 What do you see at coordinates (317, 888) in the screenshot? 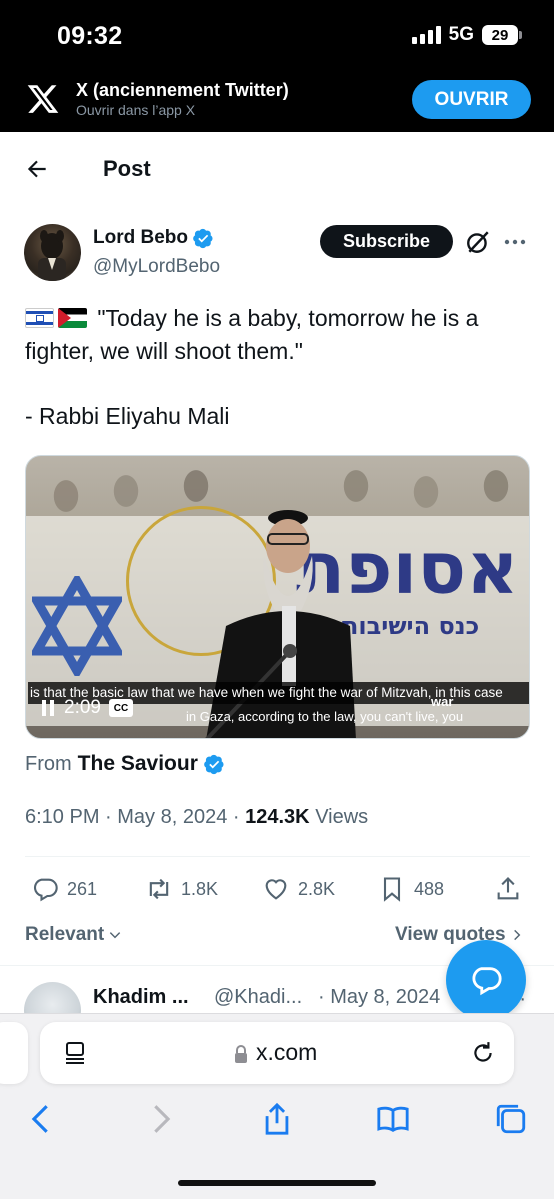
I see `like-count: 2.8K` at bounding box center [317, 888].